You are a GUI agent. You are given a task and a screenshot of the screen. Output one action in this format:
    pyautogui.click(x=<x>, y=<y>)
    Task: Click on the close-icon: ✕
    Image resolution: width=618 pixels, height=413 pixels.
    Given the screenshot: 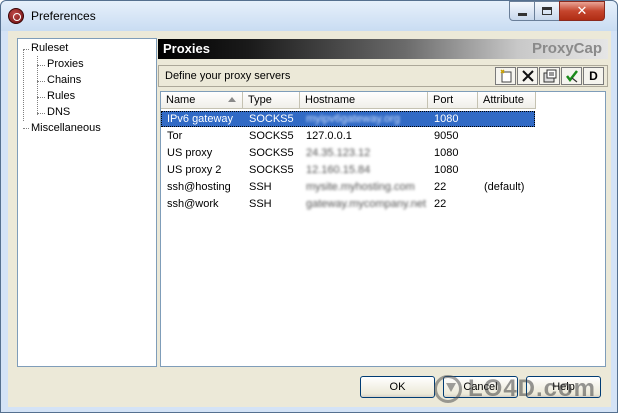 What is the action you would take?
    pyautogui.click(x=582, y=11)
    